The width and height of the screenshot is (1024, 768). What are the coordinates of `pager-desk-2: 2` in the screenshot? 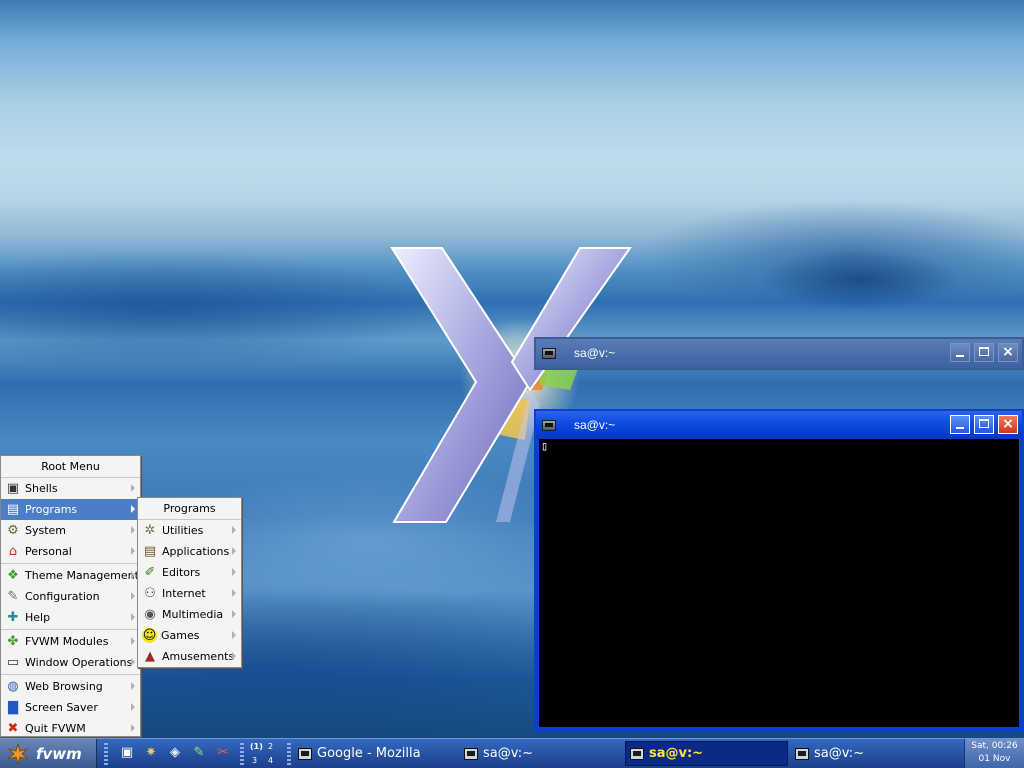 It's located at (270, 746).